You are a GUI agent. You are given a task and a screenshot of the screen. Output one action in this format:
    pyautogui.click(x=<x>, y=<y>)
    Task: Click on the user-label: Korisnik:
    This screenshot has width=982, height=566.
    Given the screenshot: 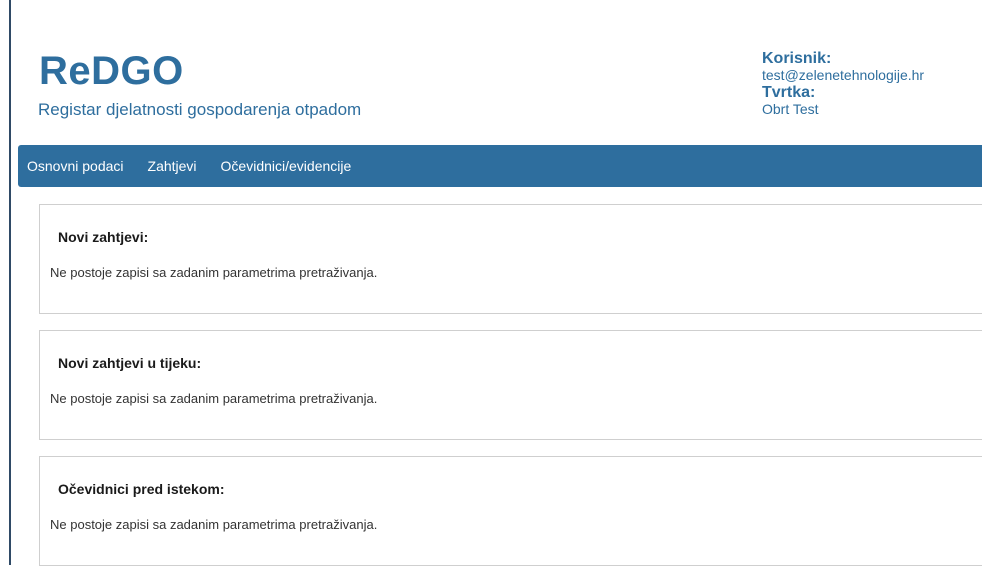 What is the action you would take?
    pyautogui.click(x=797, y=58)
    